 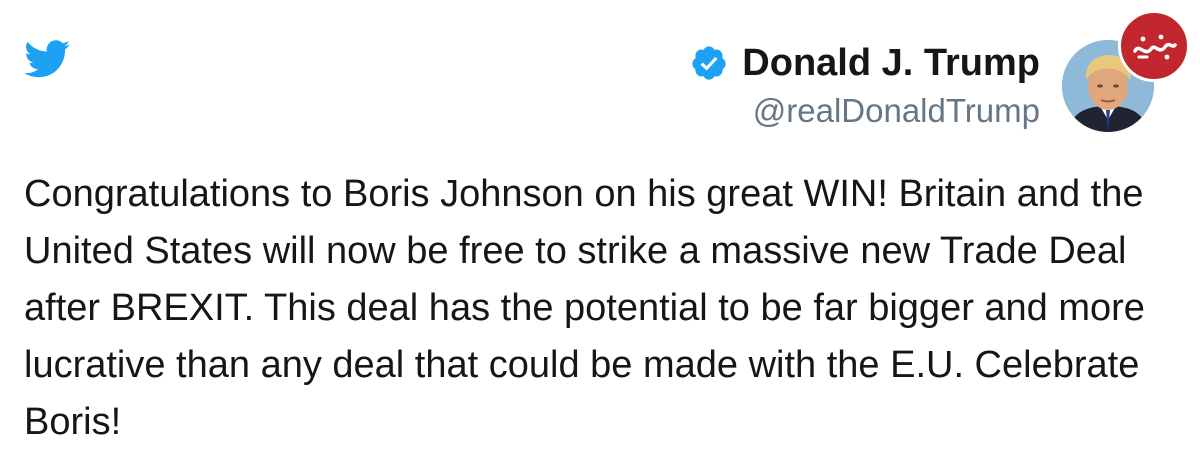 I want to click on site-watermark-logo, so click(x=1154, y=46).